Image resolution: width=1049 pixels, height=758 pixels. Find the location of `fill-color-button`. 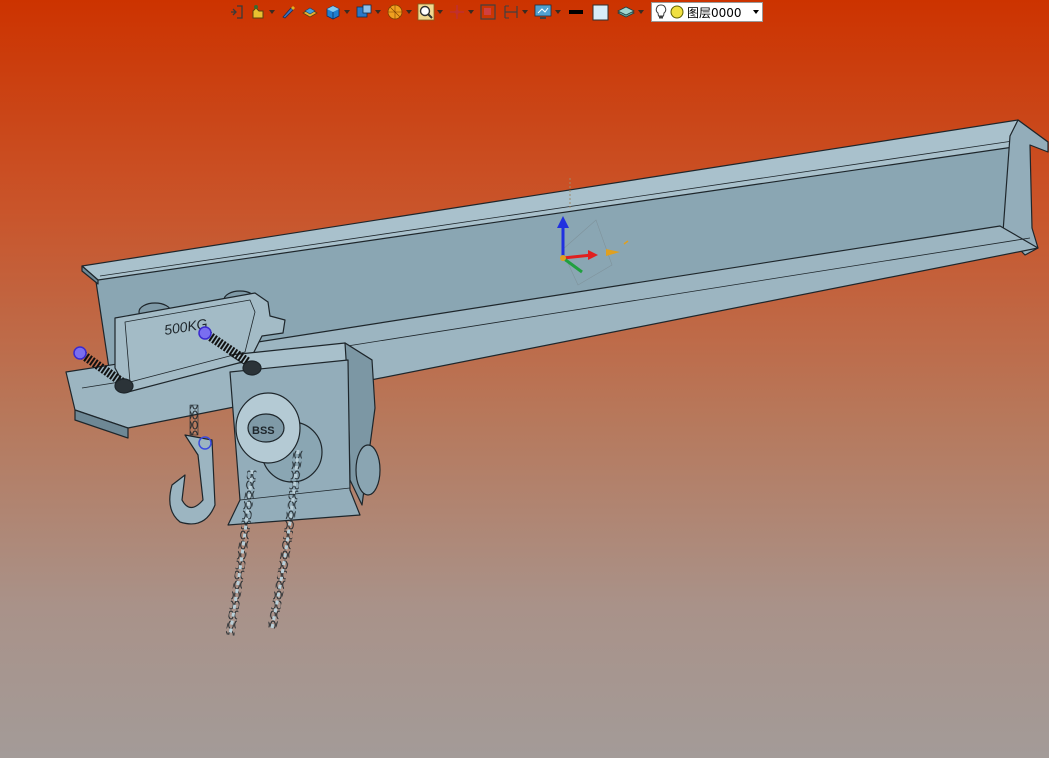

fill-color-button is located at coordinates (601, 12).